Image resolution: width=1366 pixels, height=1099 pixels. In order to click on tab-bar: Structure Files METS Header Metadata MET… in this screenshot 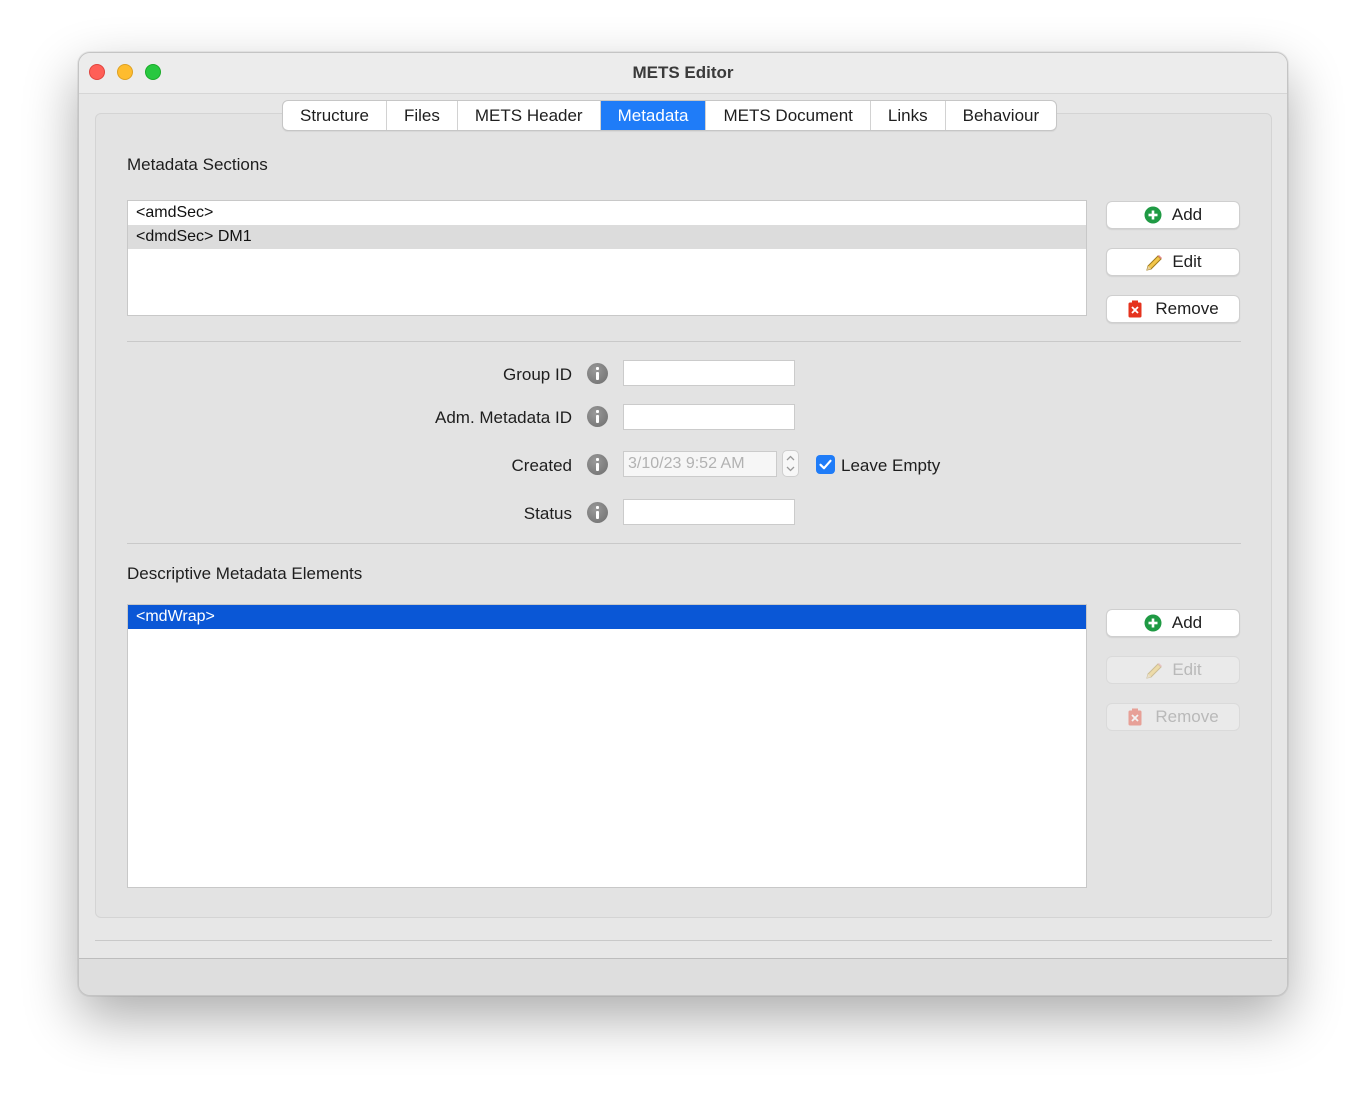, I will do `click(670, 115)`.